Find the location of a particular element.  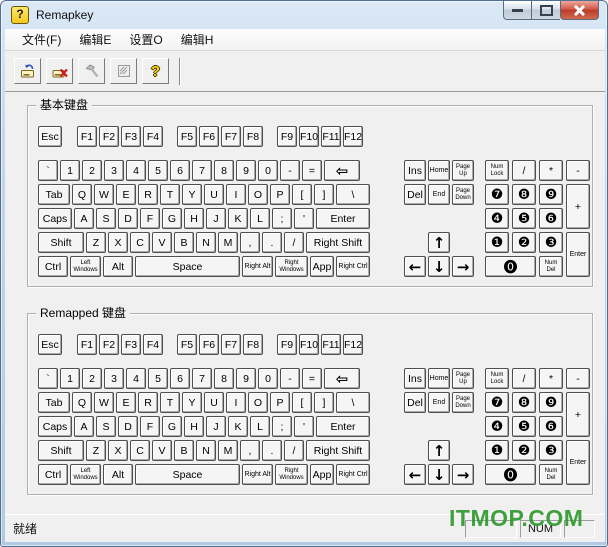

key-8: 8 is located at coordinates (224, 378).